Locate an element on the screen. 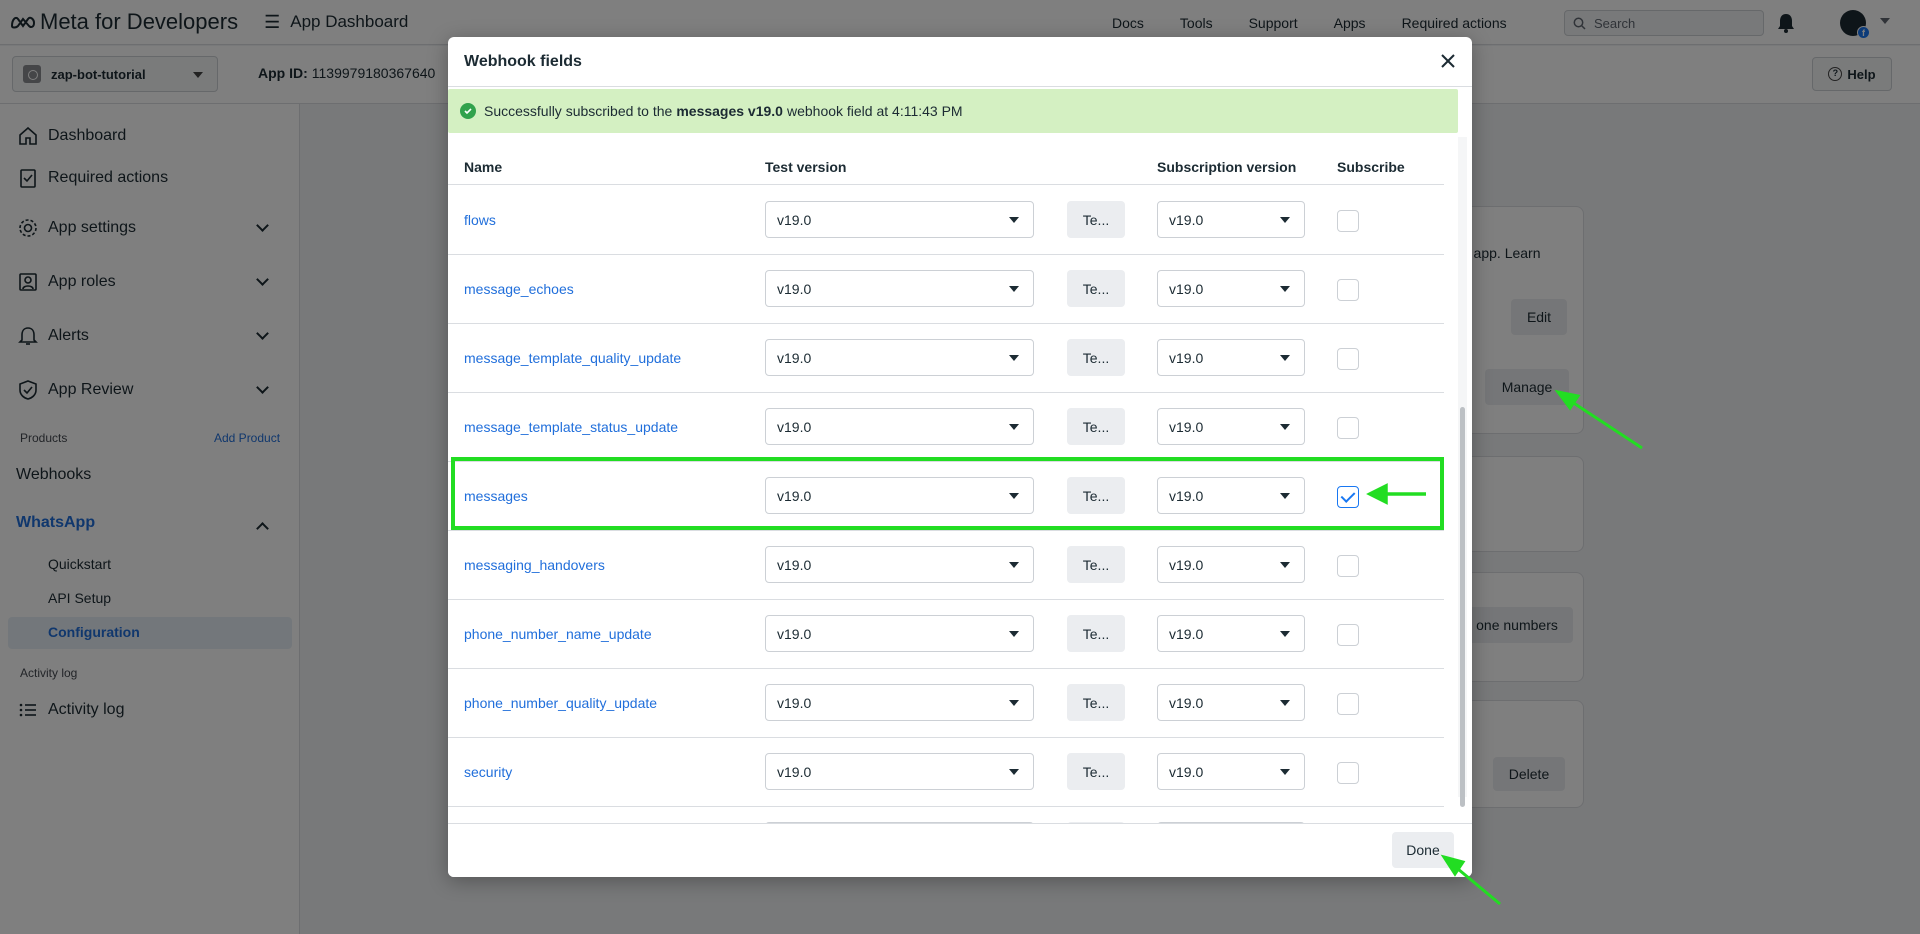 This screenshot has height=934, width=1920. table-row: message_echoes v19.0 Te... v19.0 is located at coordinates (946, 289).